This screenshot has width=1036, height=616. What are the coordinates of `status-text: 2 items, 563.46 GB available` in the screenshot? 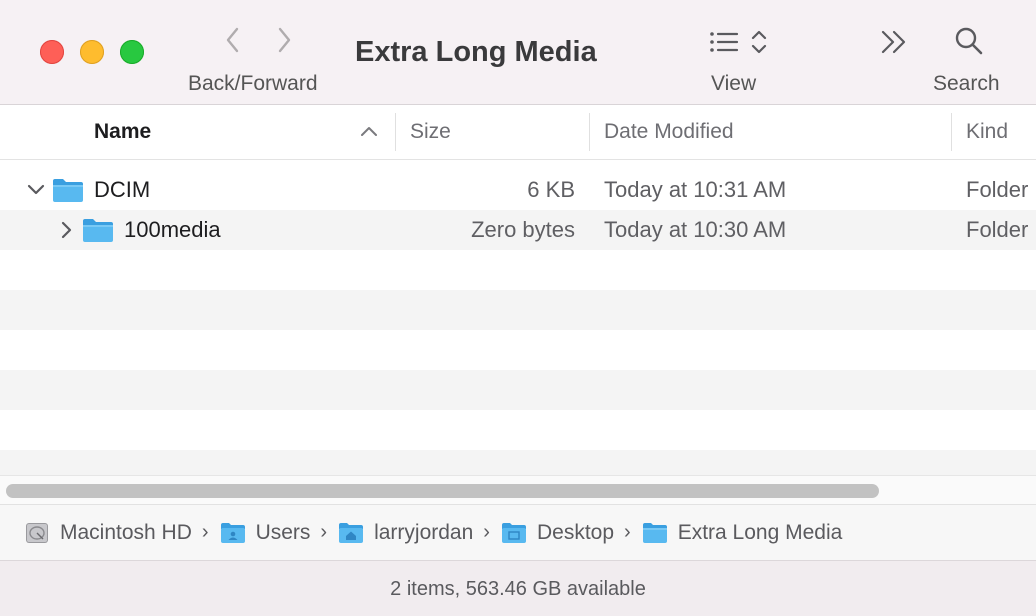 It's located at (518, 588).